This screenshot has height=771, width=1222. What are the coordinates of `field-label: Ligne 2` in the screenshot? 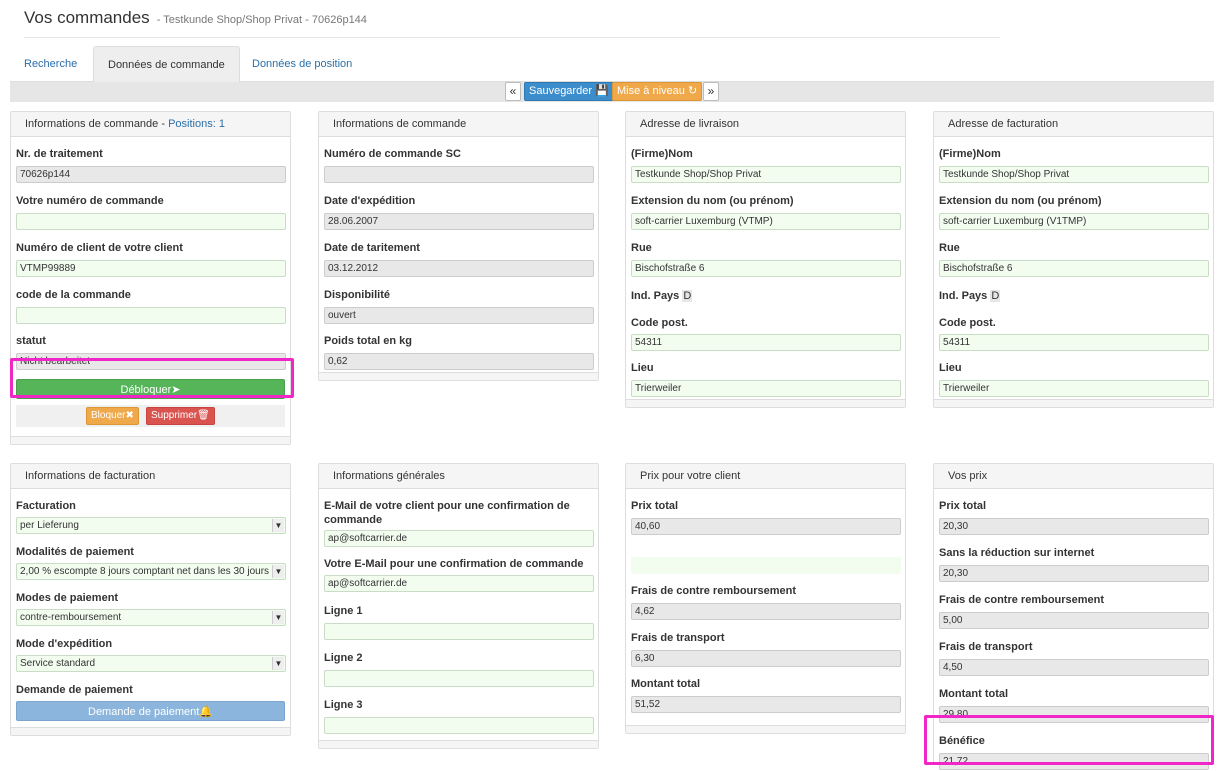 It's located at (343, 658).